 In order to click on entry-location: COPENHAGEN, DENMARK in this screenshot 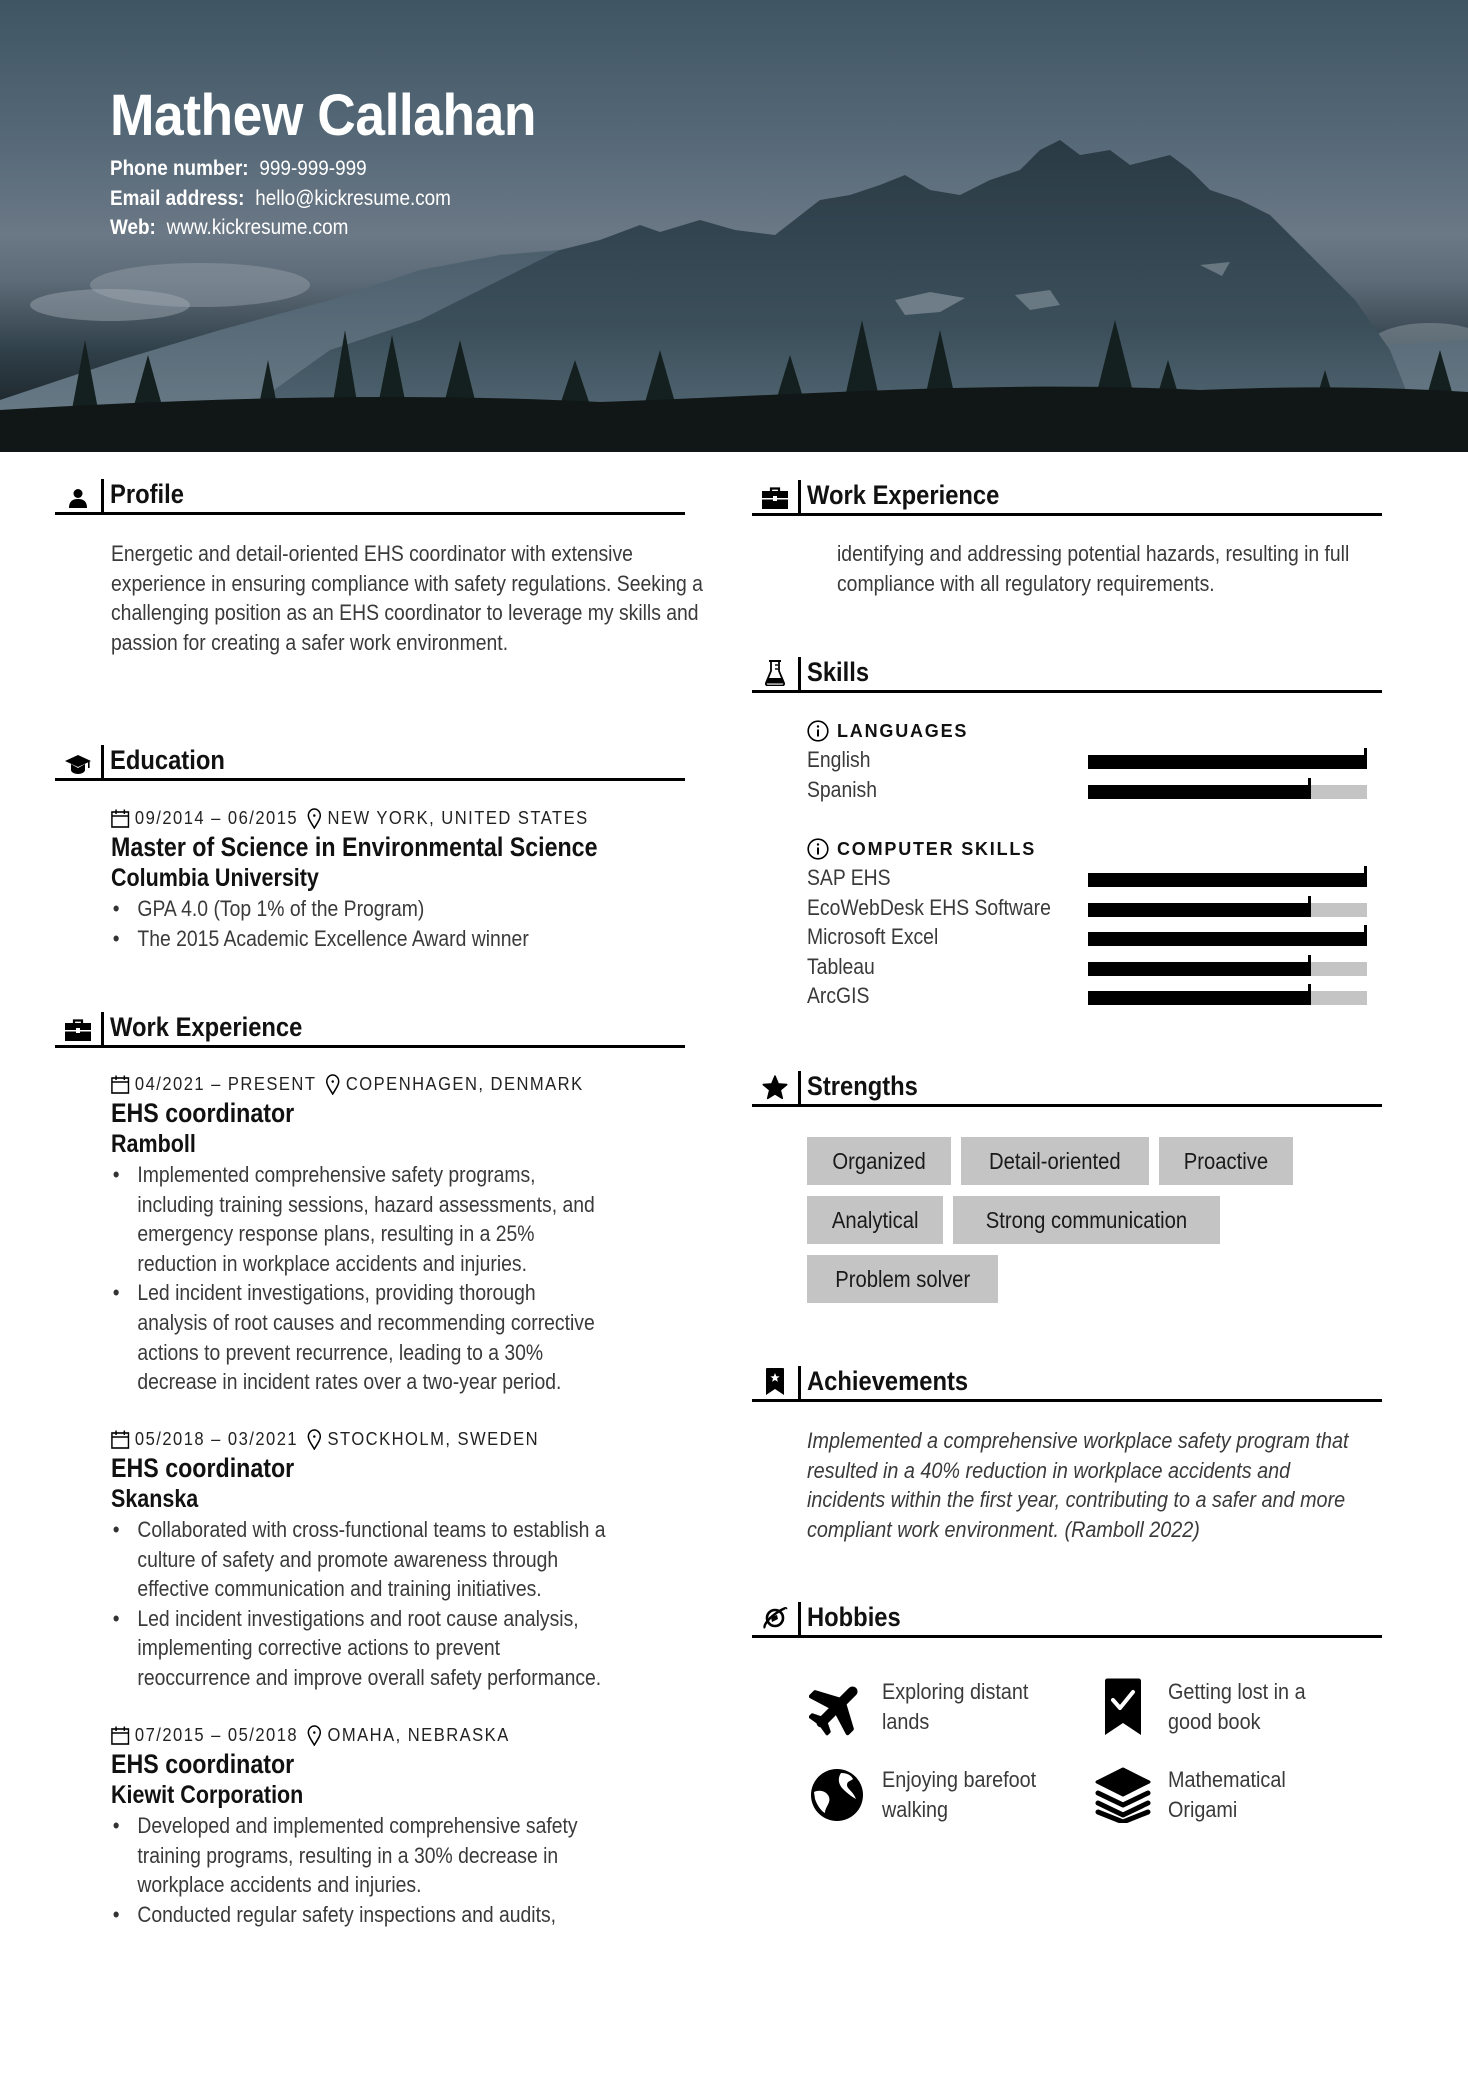, I will do `click(464, 1084)`.